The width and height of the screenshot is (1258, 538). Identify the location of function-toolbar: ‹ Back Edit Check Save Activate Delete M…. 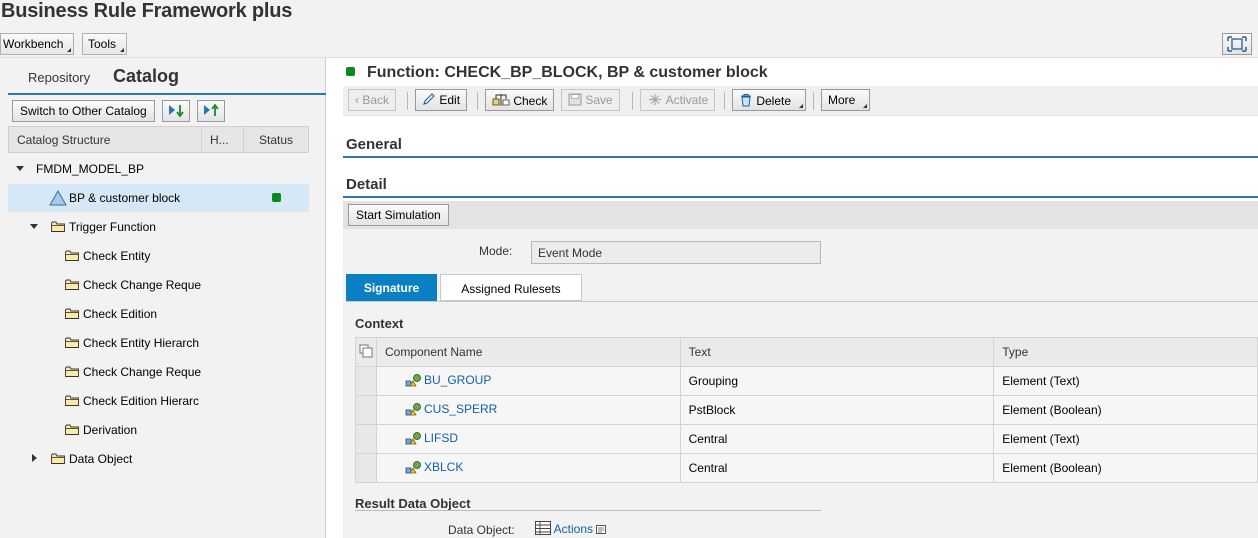
(800, 101).